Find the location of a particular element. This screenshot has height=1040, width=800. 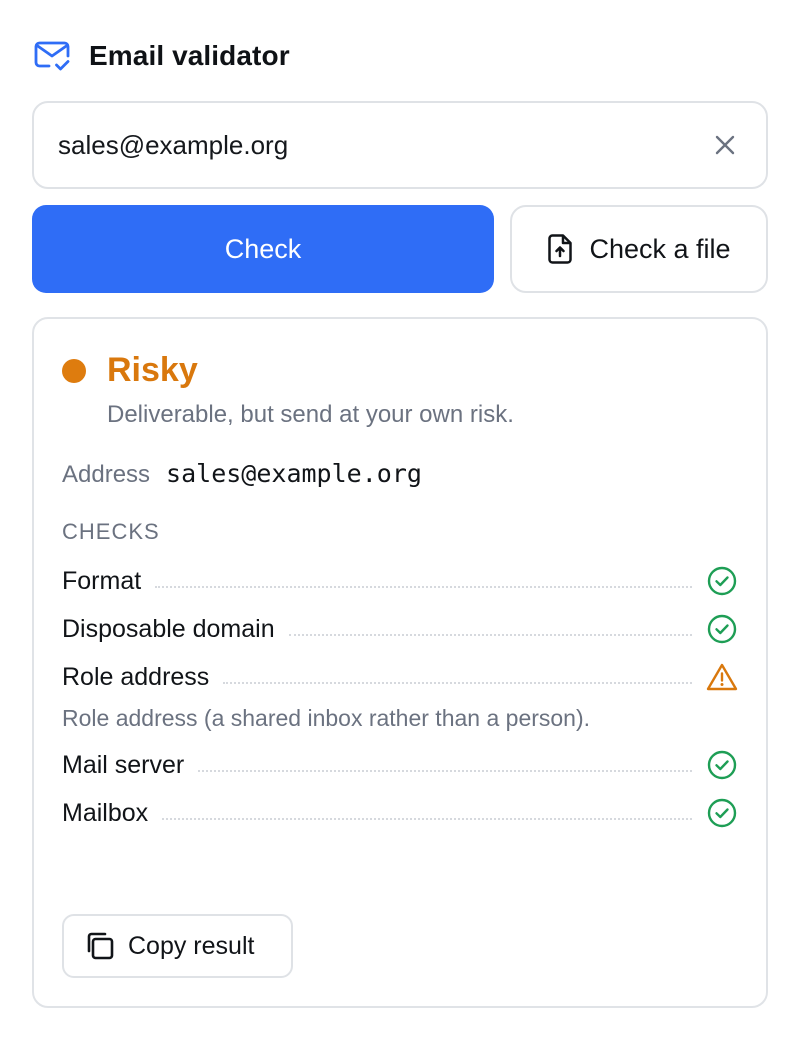

check-name: Role address is located at coordinates (136, 676).